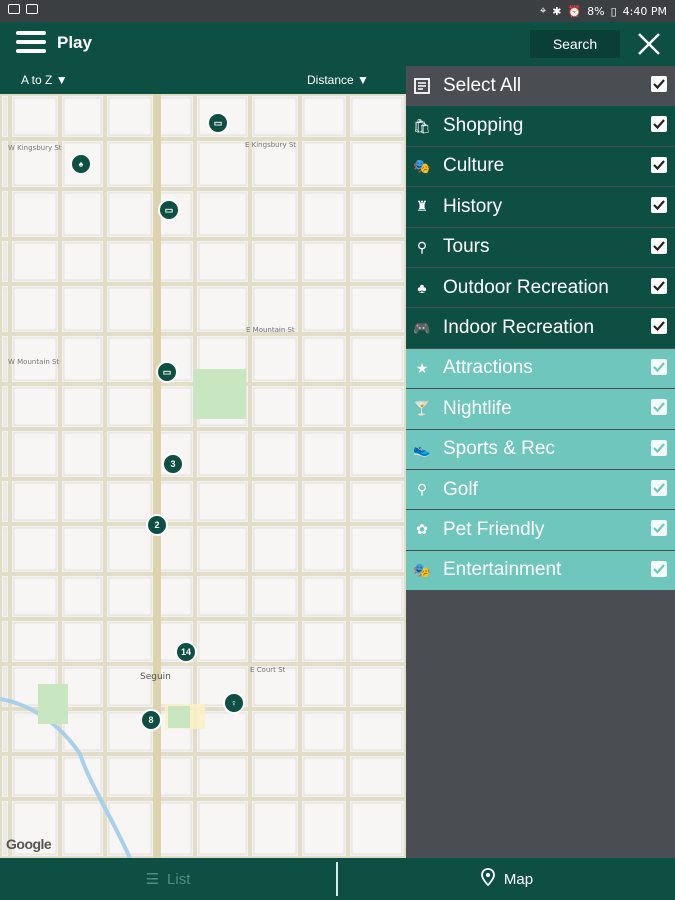 Image resolution: width=675 pixels, height=900 pixels. What do you see at coordinates (540, 207) in the screenshot?
I see `filter-row: ♜ History` at bounding box center [540, 207].